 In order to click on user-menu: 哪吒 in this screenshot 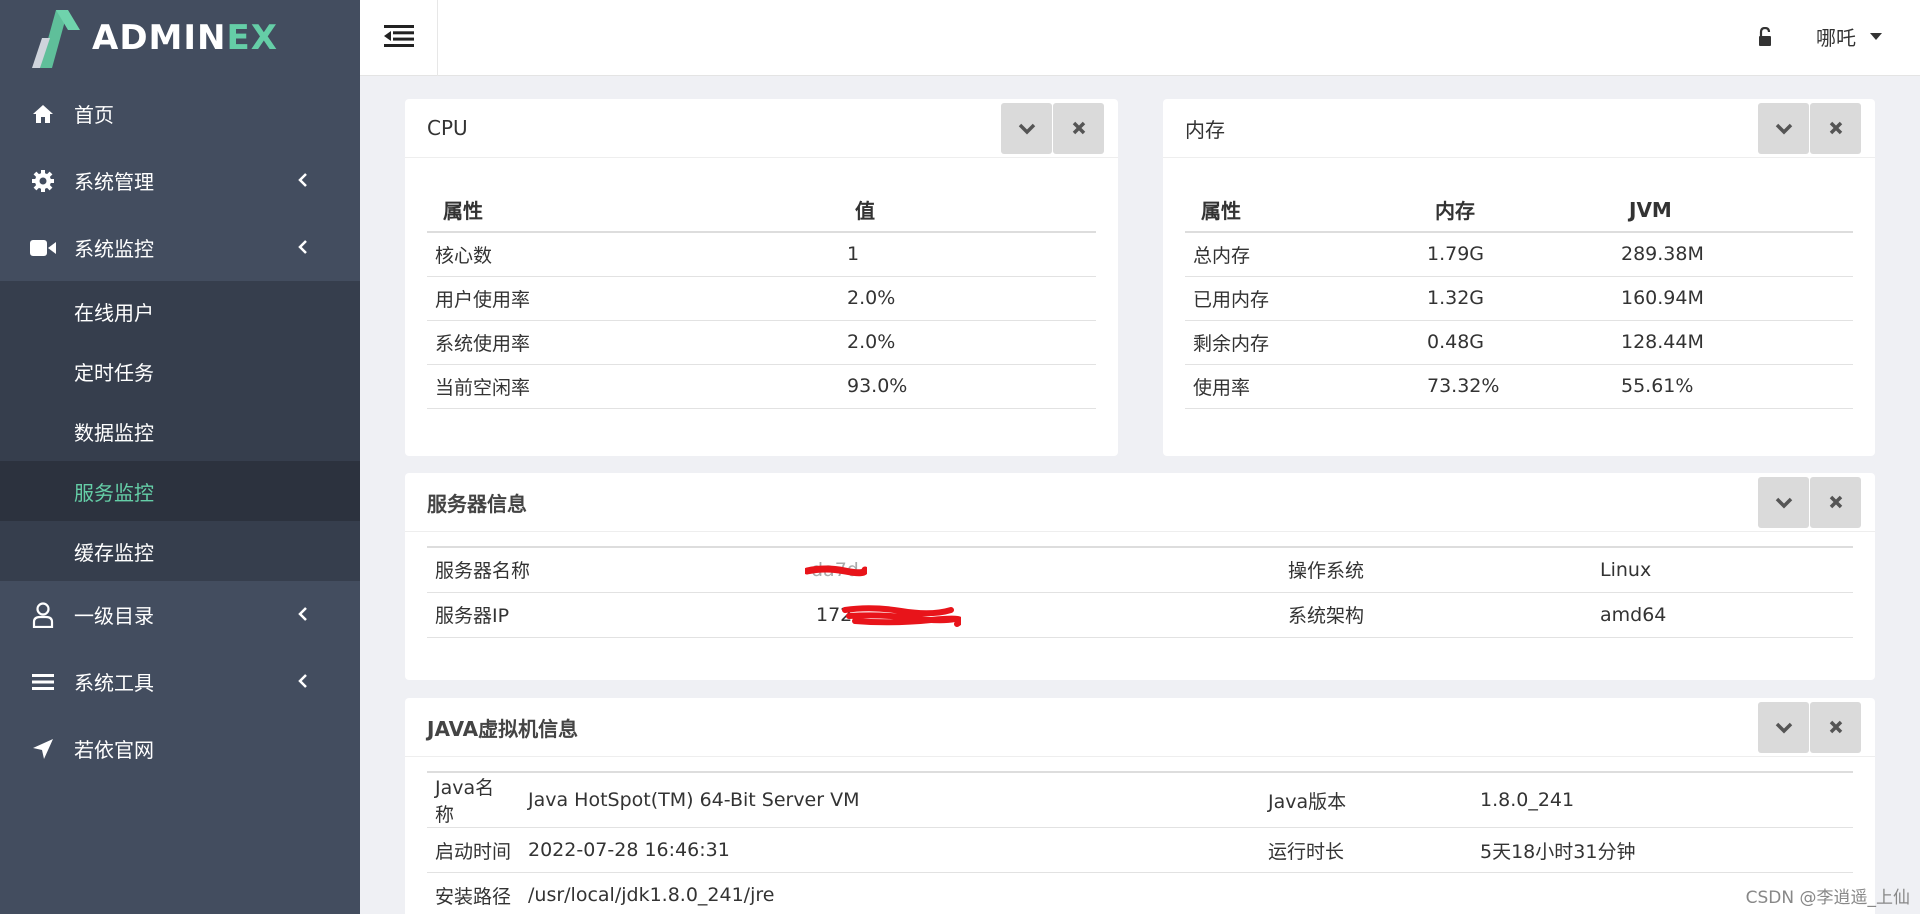, I will do `click(1849, 36)`.